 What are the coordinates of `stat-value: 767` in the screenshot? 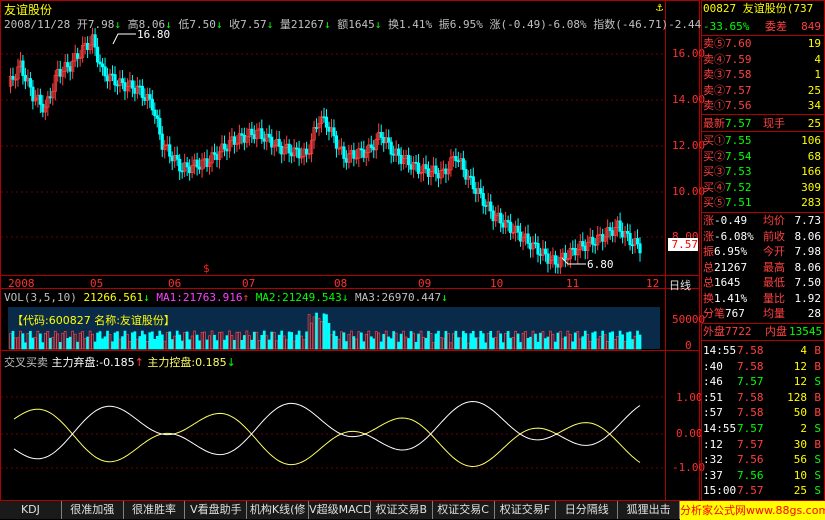 It's located at (735, 313).